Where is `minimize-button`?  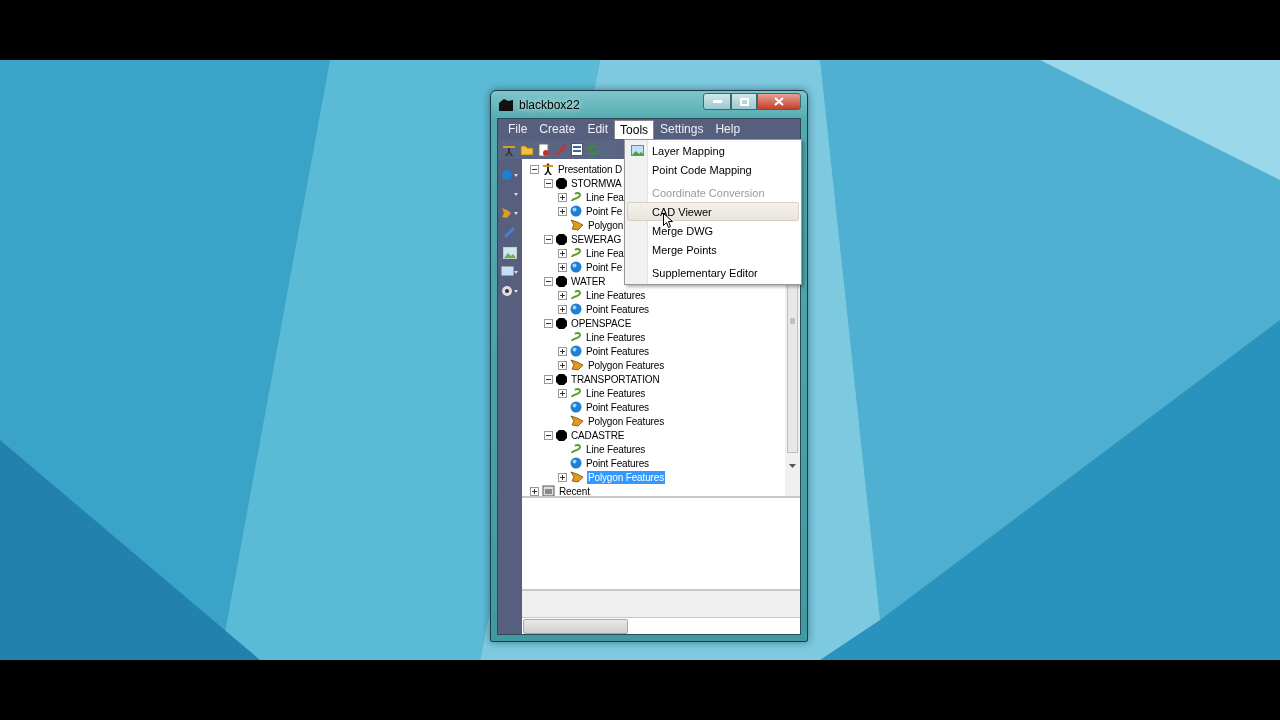 minimize-button is located at coordinates (717, 101).